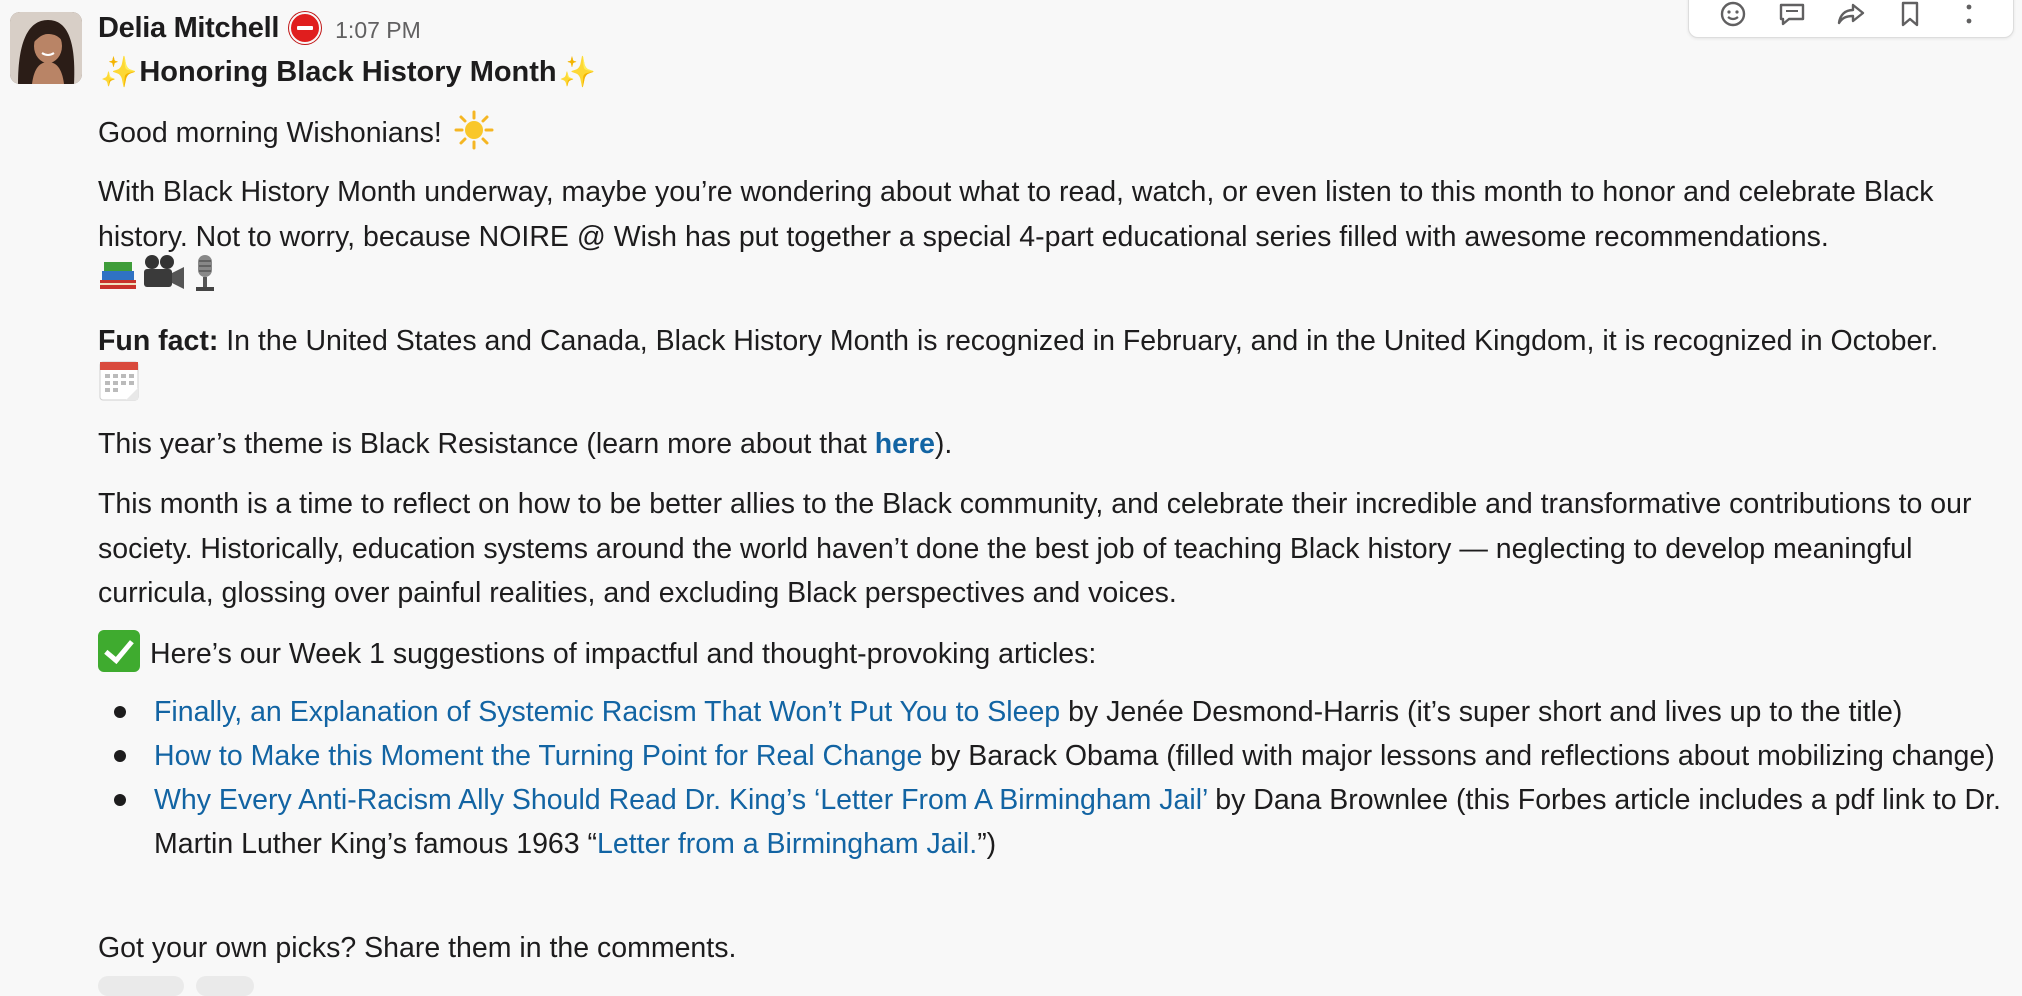 Image resolution: width=2022 pixels, height=996 pixels. I want to click on fun-fact-label: Fun fact:, so click(158, 341).